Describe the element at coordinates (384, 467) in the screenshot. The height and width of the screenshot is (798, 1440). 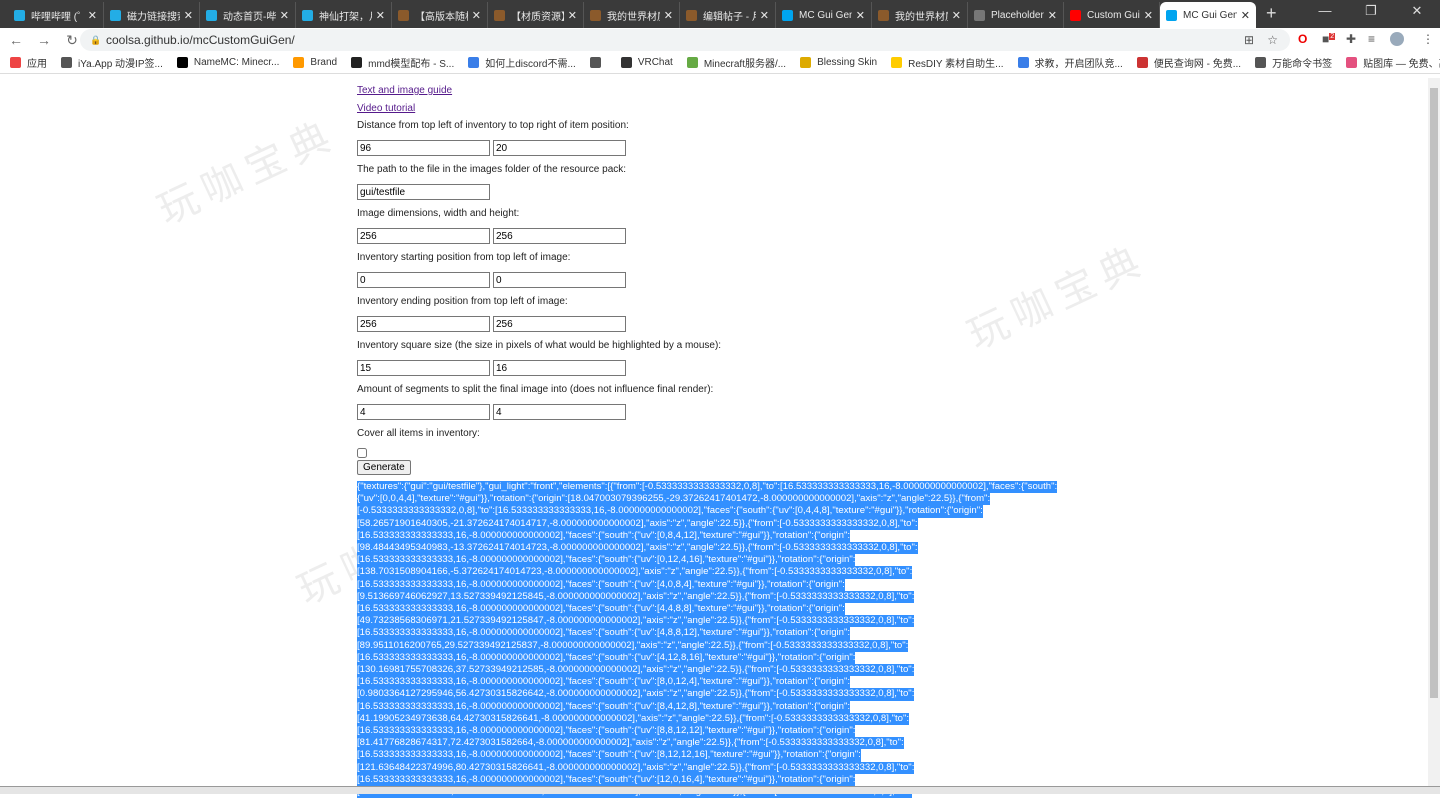
I see `generate-button: Generate` at that location.